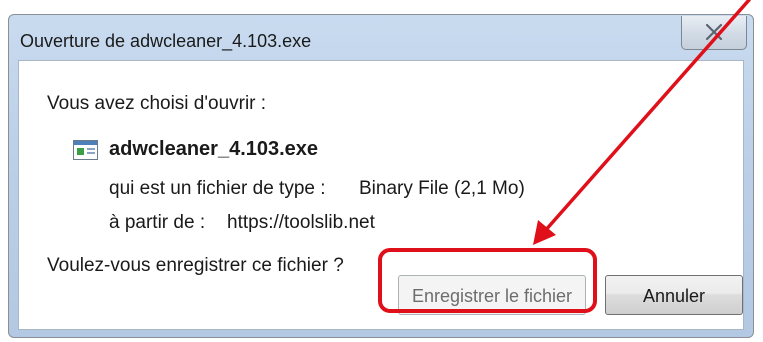 This screenshot has height=342, width=763. Describe the element at coordinates (492, 295) in the screenshot. I see `save-file-button: Enregistrer le fichier` at that location.